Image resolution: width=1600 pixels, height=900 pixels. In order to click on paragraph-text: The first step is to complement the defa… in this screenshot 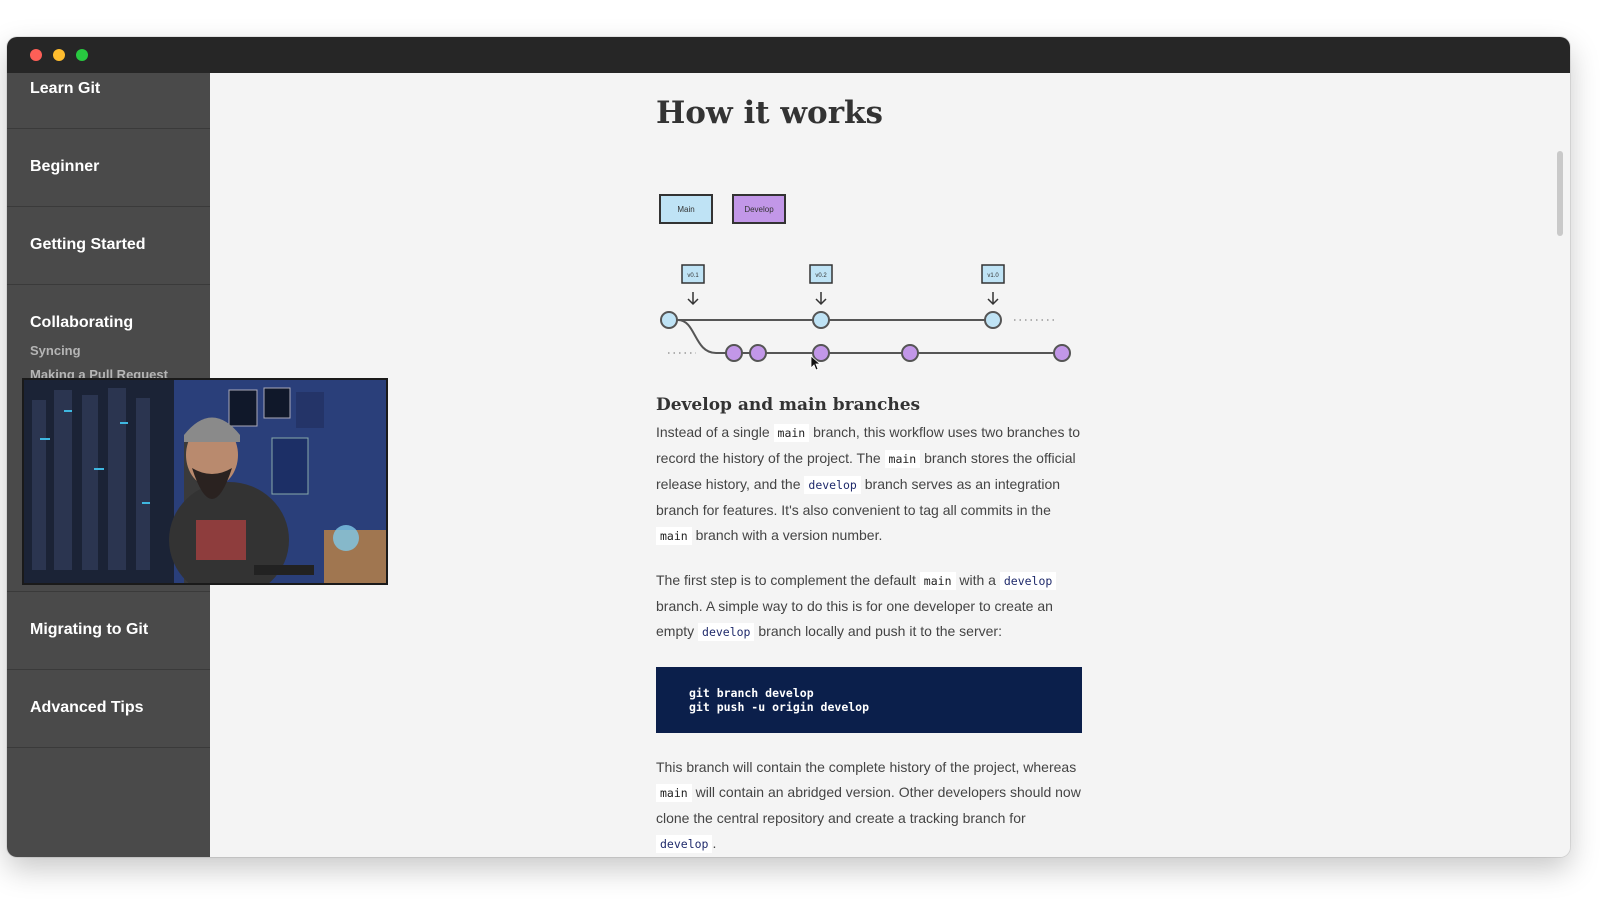, I will do `click(788, 580)`.